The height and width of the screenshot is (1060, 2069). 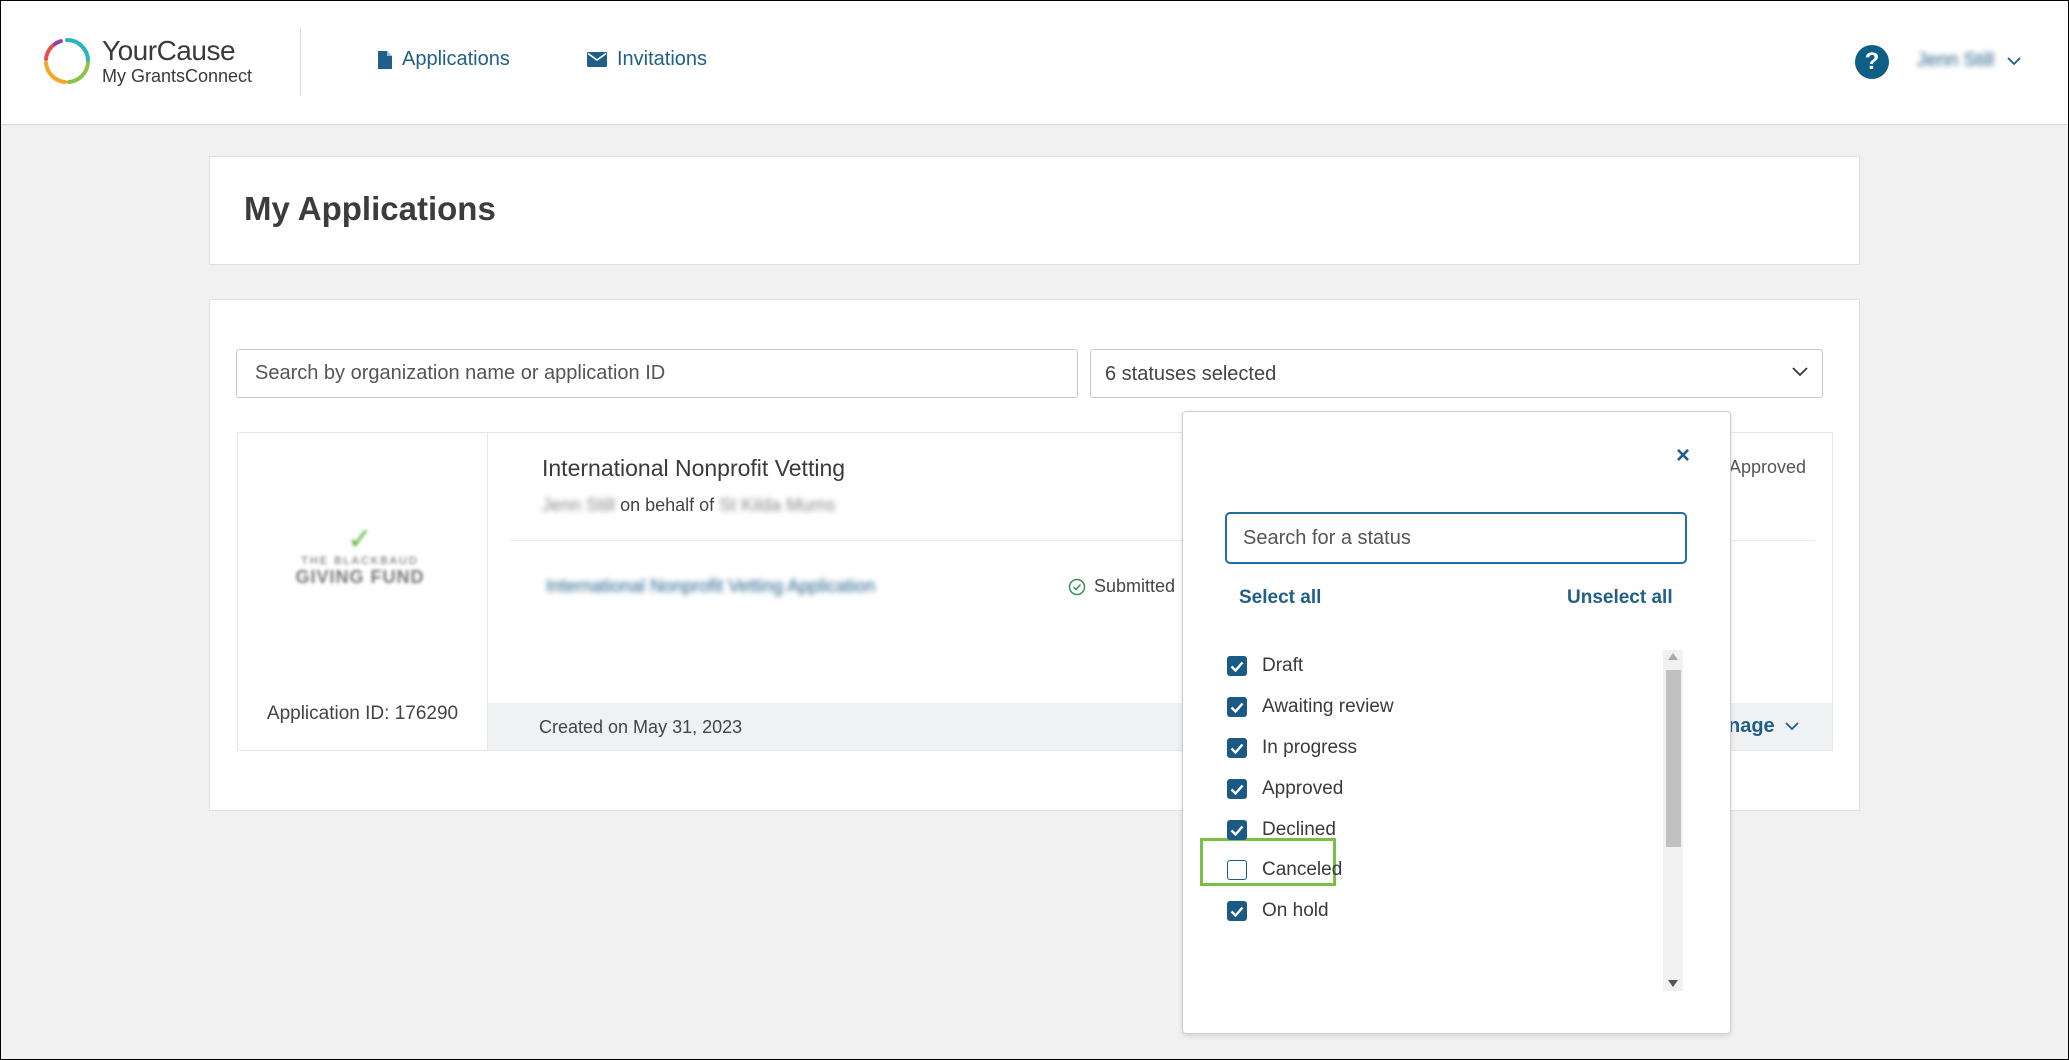 What do you see at coordinates (1768, 467) in the screenshot?
I see `application-status: Approved` at bounding box center [1768, 467].